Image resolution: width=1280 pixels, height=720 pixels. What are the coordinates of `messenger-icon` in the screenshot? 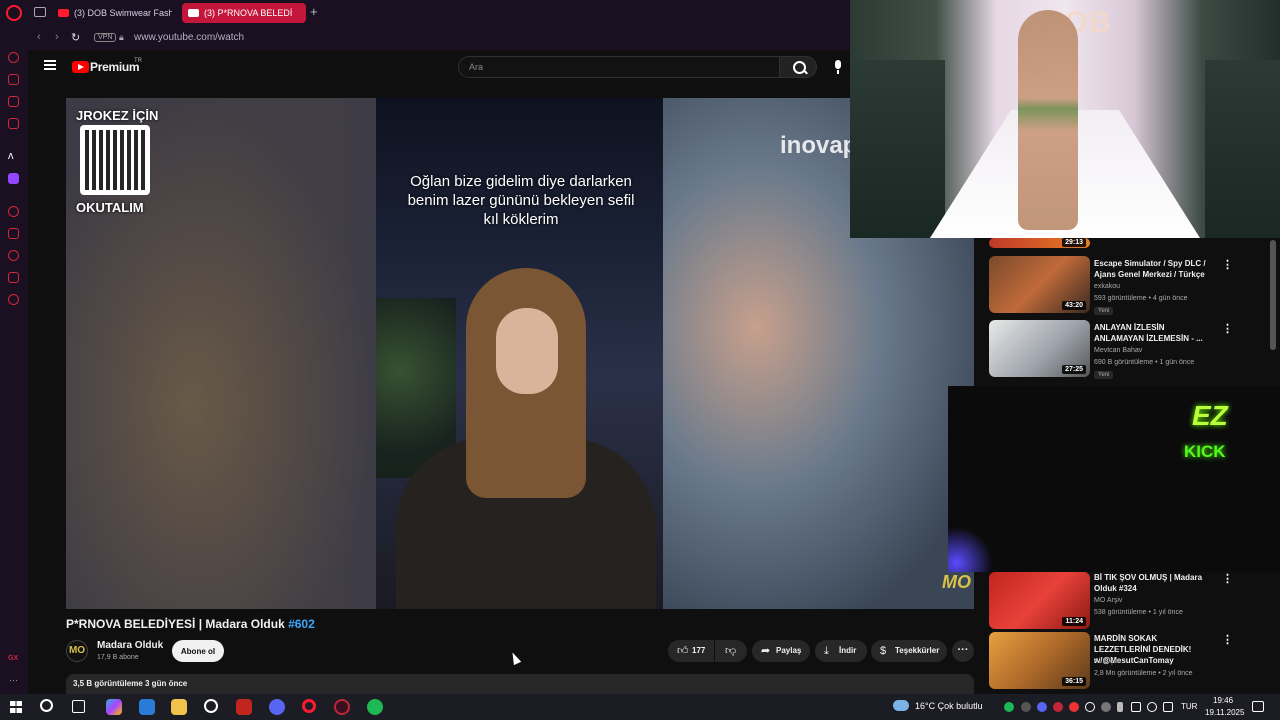 It's located at (13, 101).